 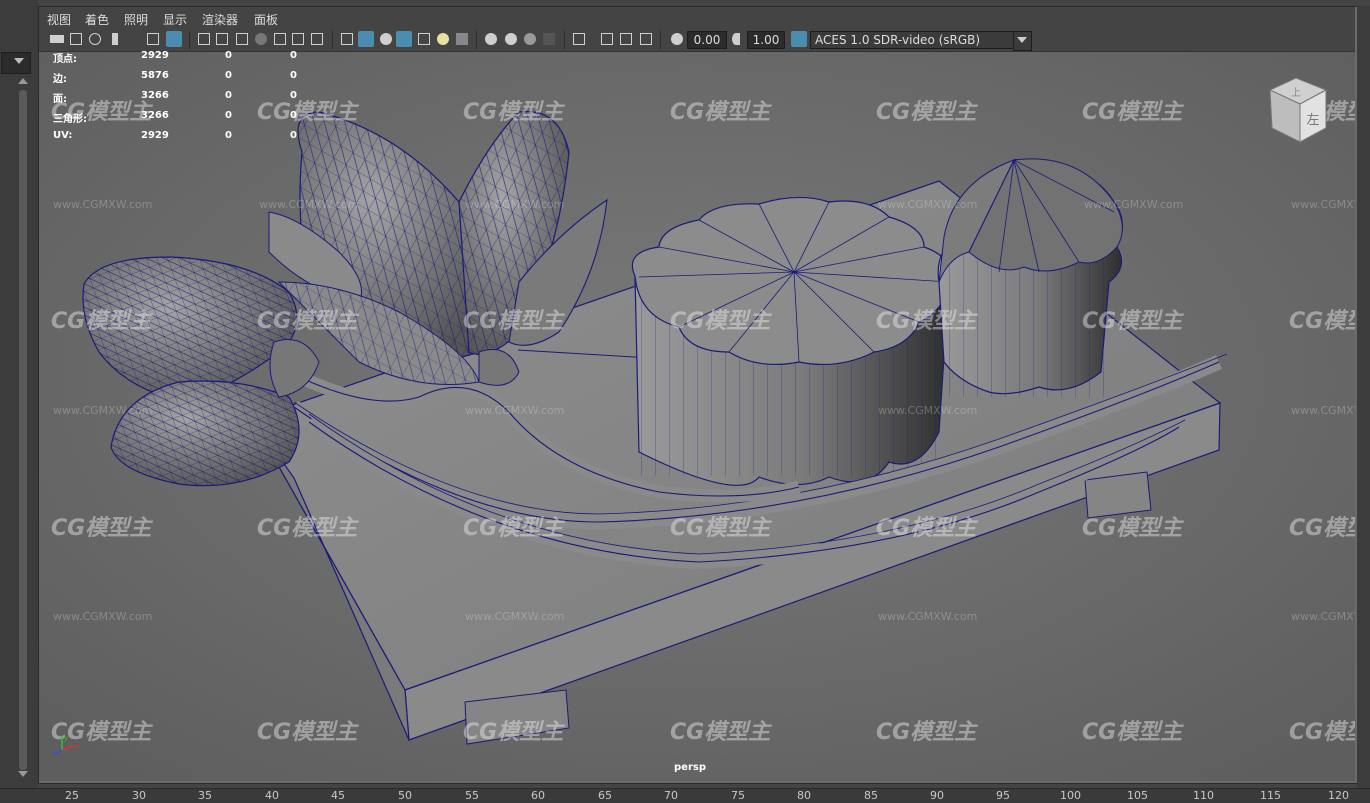 What do you see at coordinates (317, 39) in the screenshot?
I see `safe-title-icon` at bounding box center [317, 39].